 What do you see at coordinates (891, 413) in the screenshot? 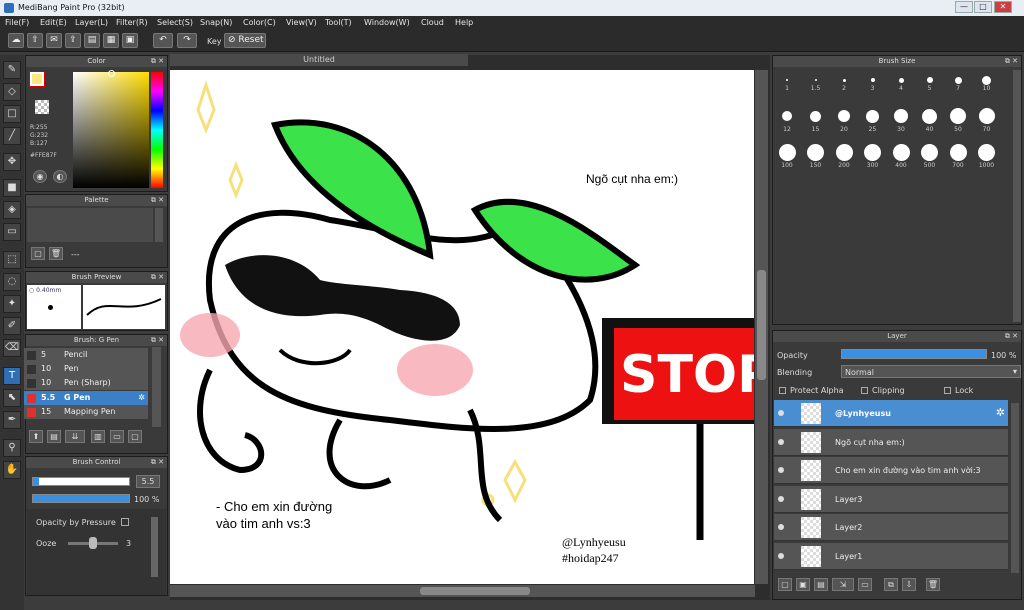
I see `layer-row: @Lynhyeusu ✲` at bounding box center [891, 413].